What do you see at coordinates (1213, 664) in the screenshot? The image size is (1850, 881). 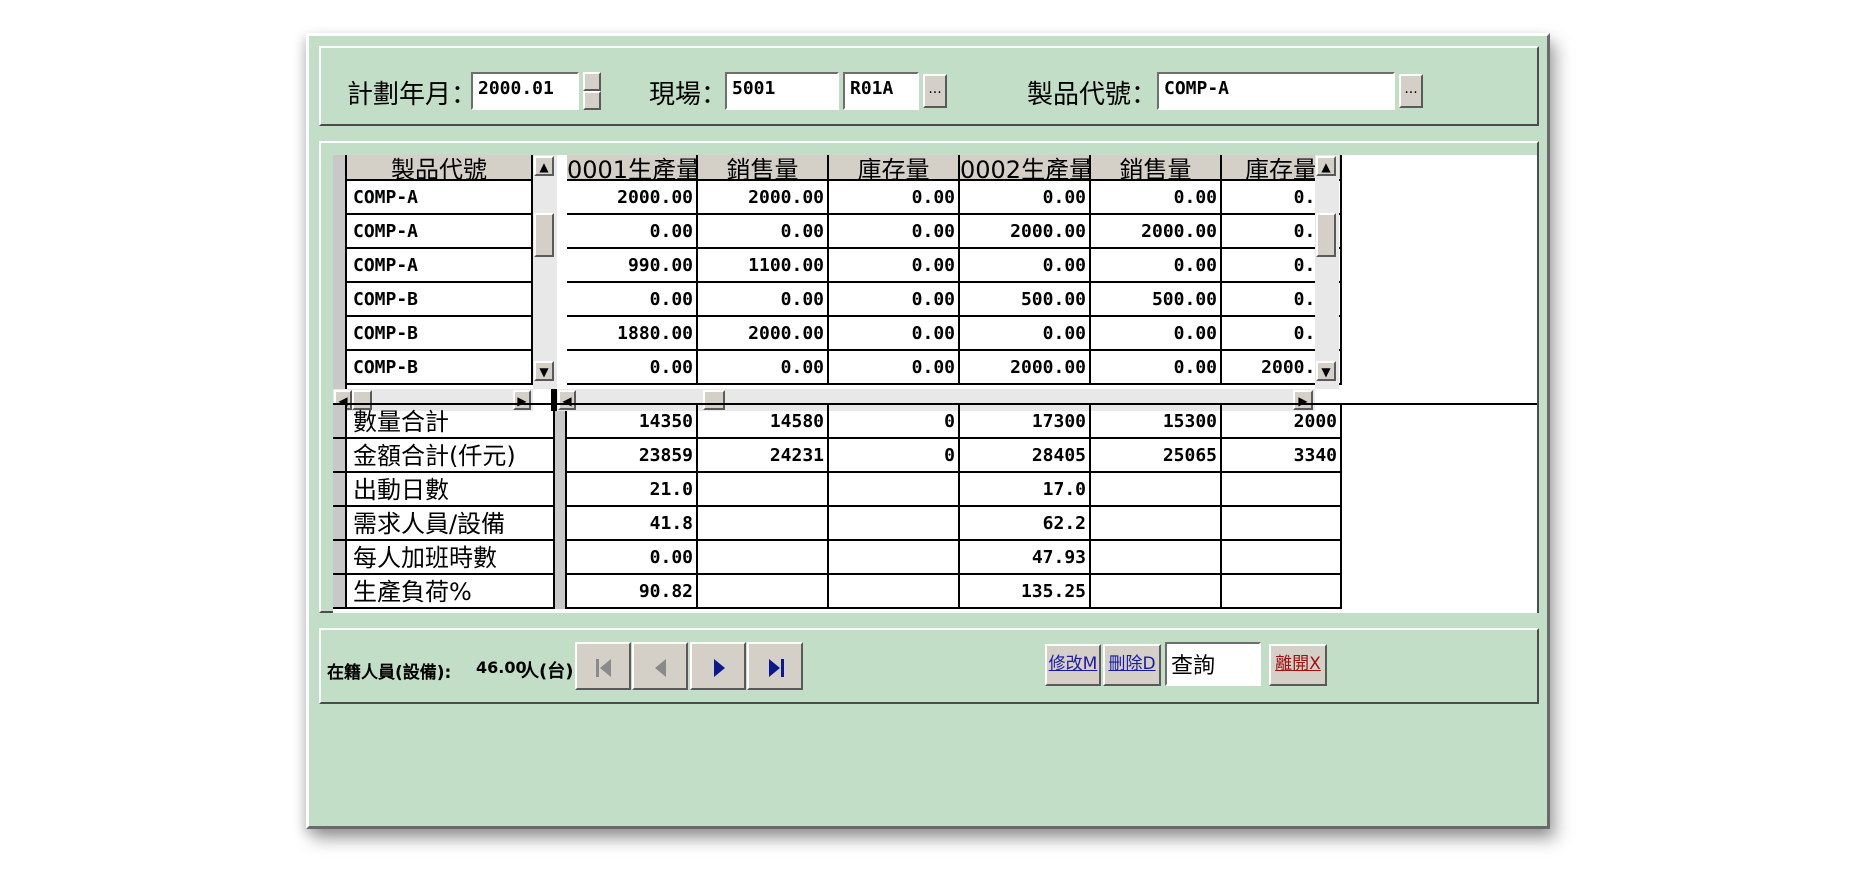 I see `query-field: 查詢` at bounding box center [1213, 664].